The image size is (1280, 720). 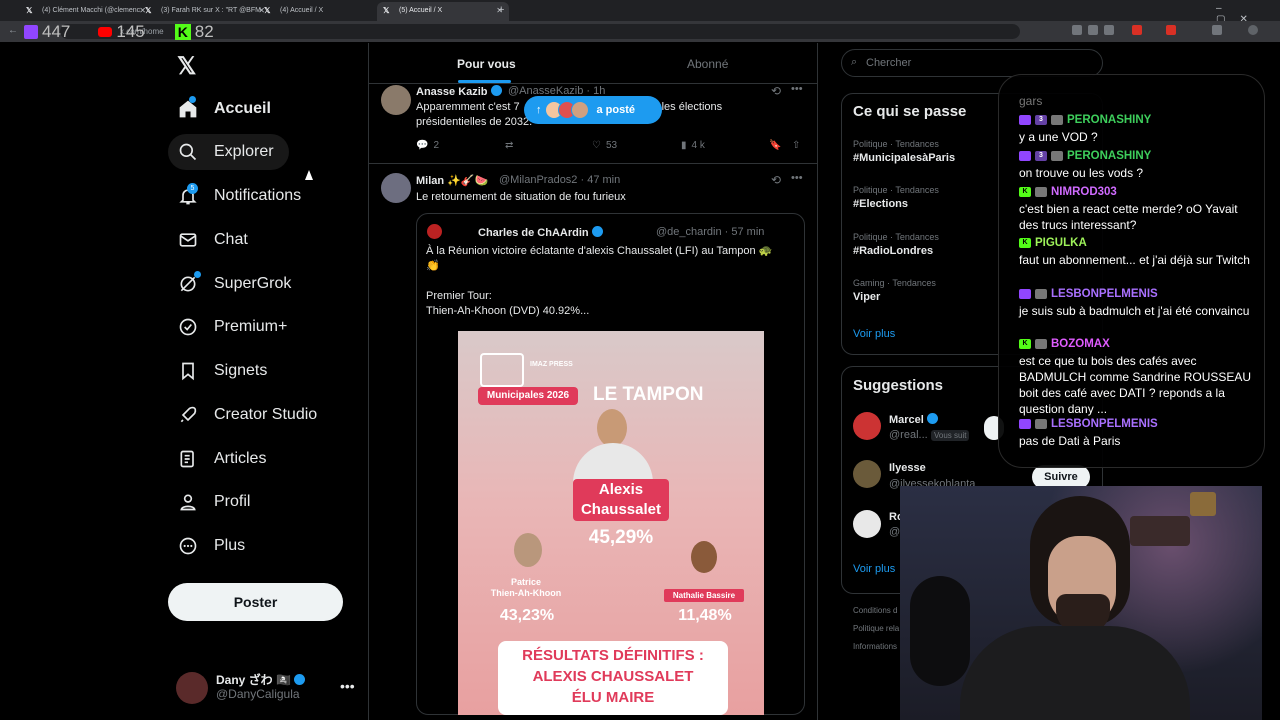 What do you see at coordinates (693, 145) in the screenshot?
I see `views-button: ▮ 4 k` at bounding box center [693, 145].